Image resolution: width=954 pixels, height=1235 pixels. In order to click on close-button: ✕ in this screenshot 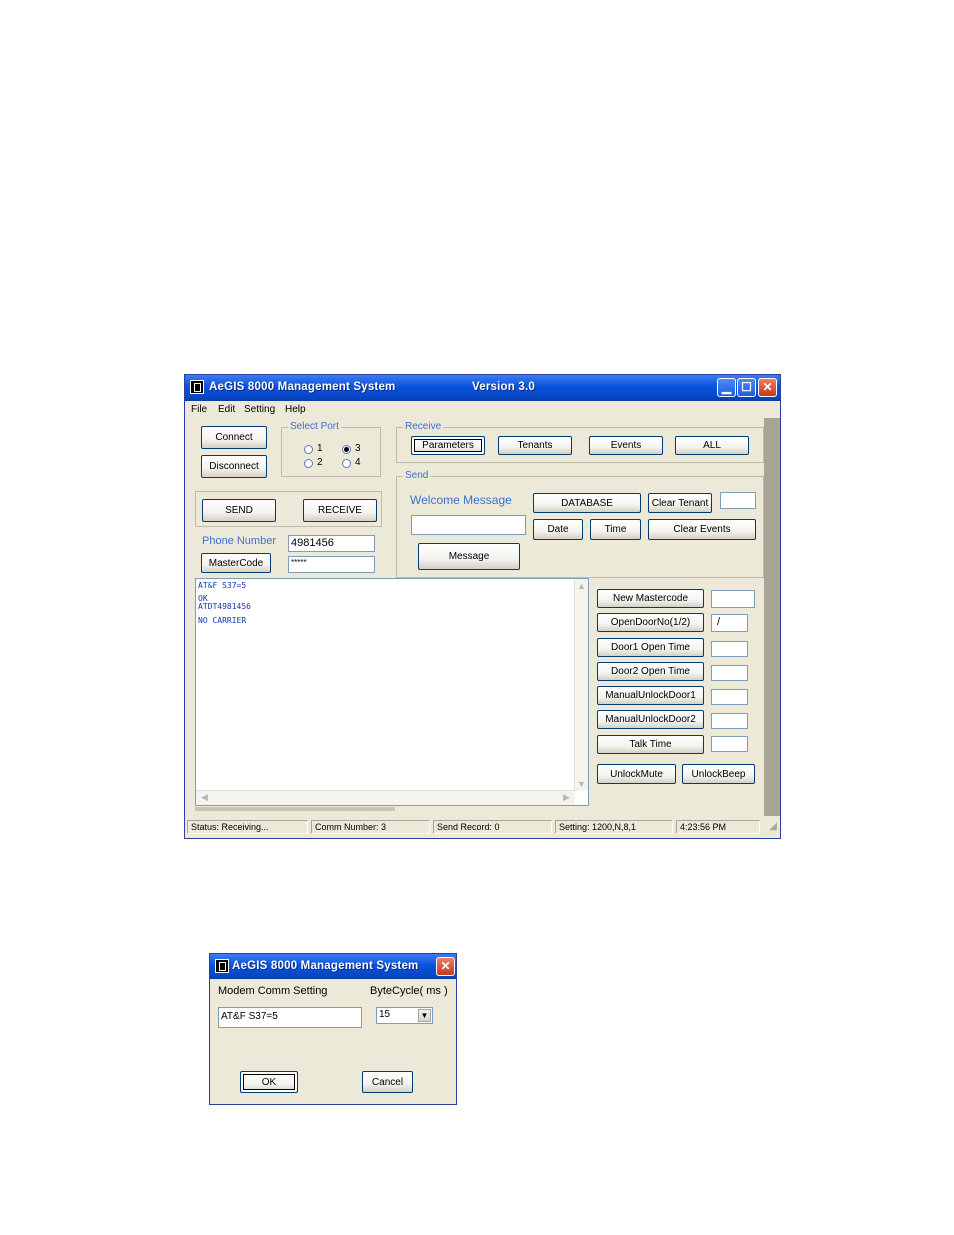, I will do `click(767, 387)`.